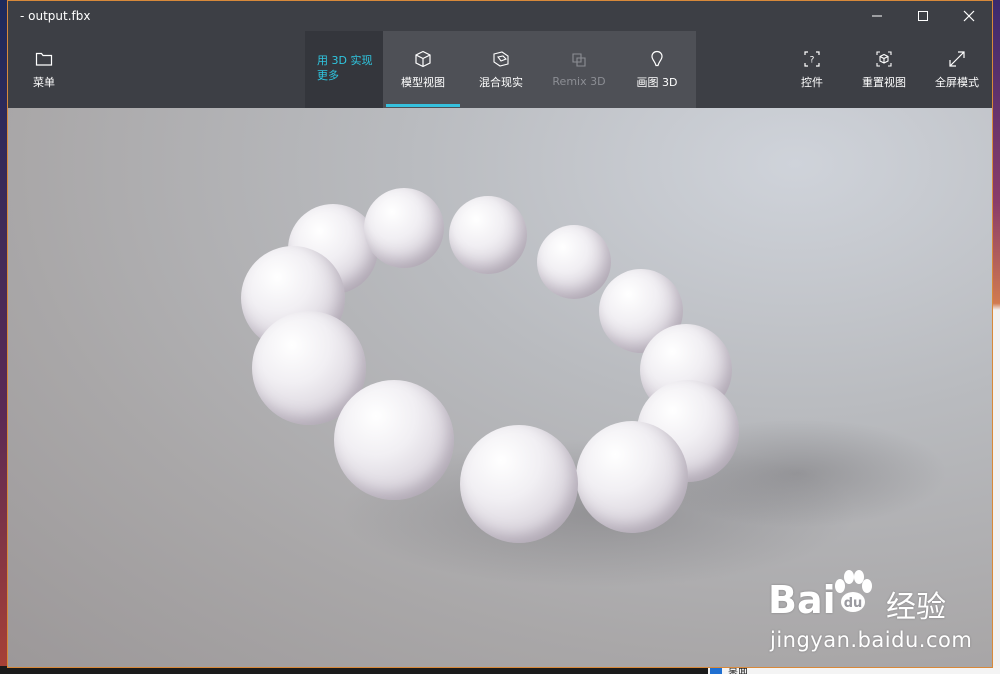 This screenshot has width=1000, height=674. What do you see at coordinates (812, 69) in the screenshot?
I see `controls-button: ? 控件` at bounding box center [812, 69].